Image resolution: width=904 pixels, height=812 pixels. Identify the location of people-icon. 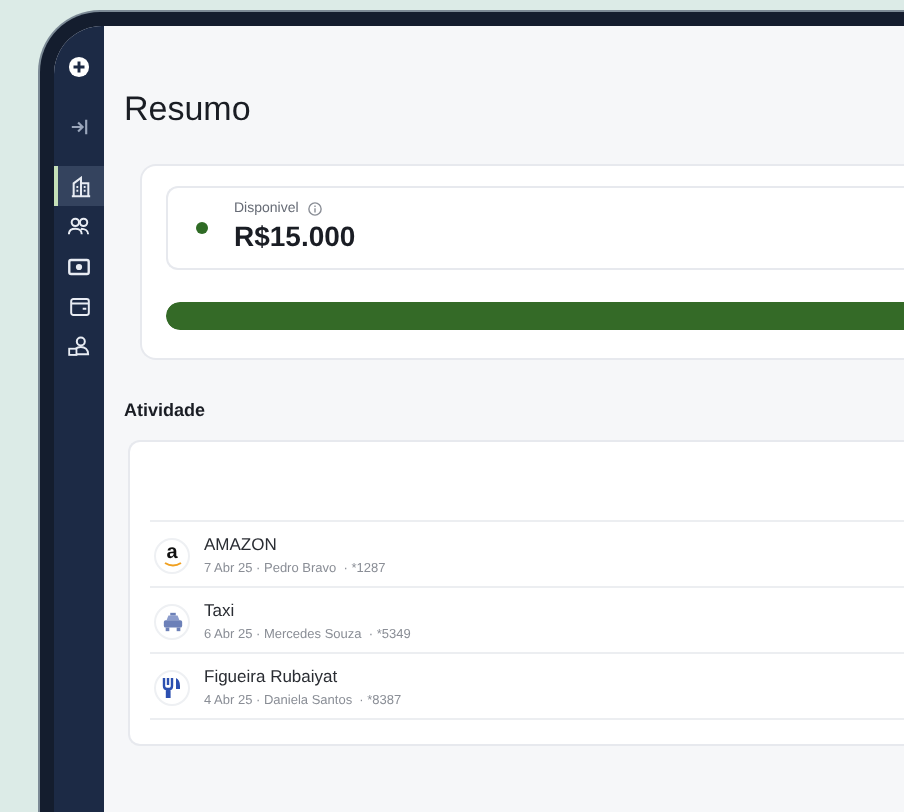
(79, 226).